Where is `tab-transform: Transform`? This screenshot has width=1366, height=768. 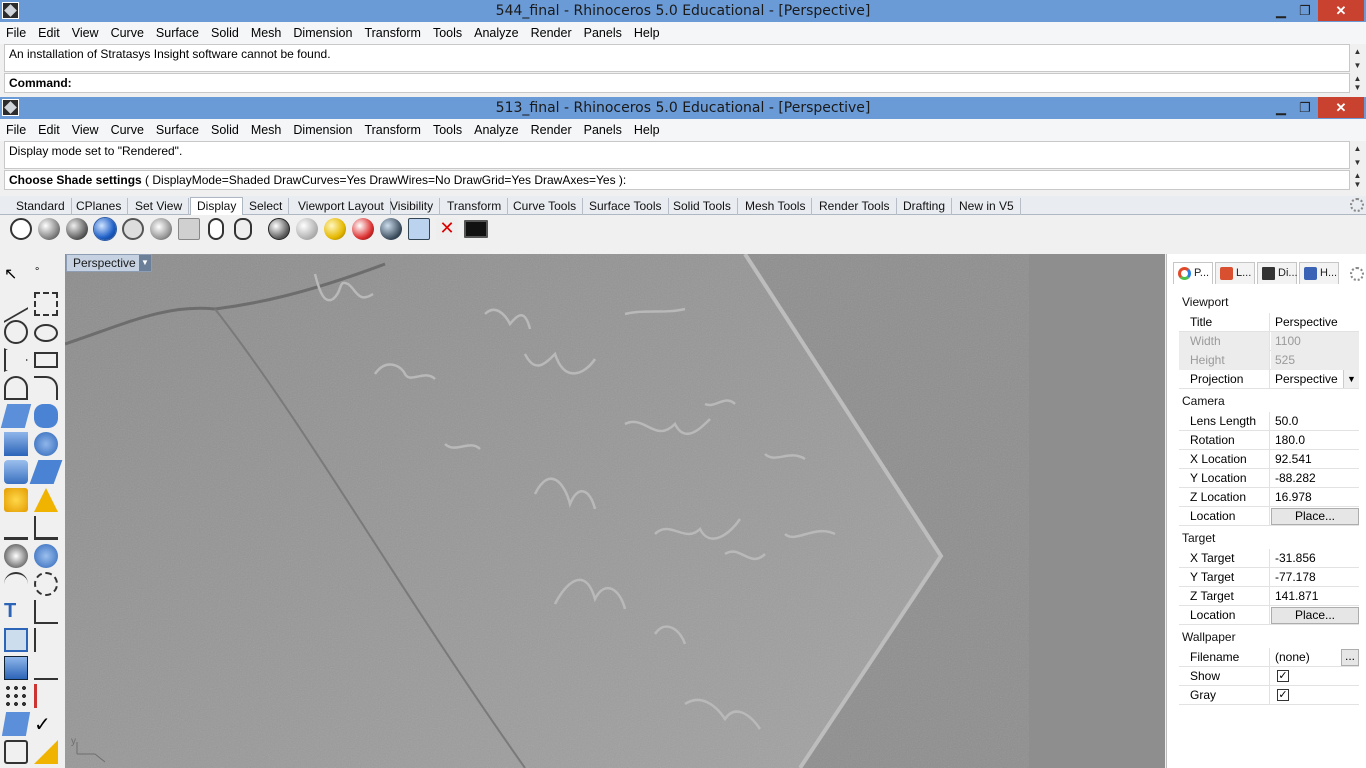
tab-transform: Transform is located at coordinates (475, 206).